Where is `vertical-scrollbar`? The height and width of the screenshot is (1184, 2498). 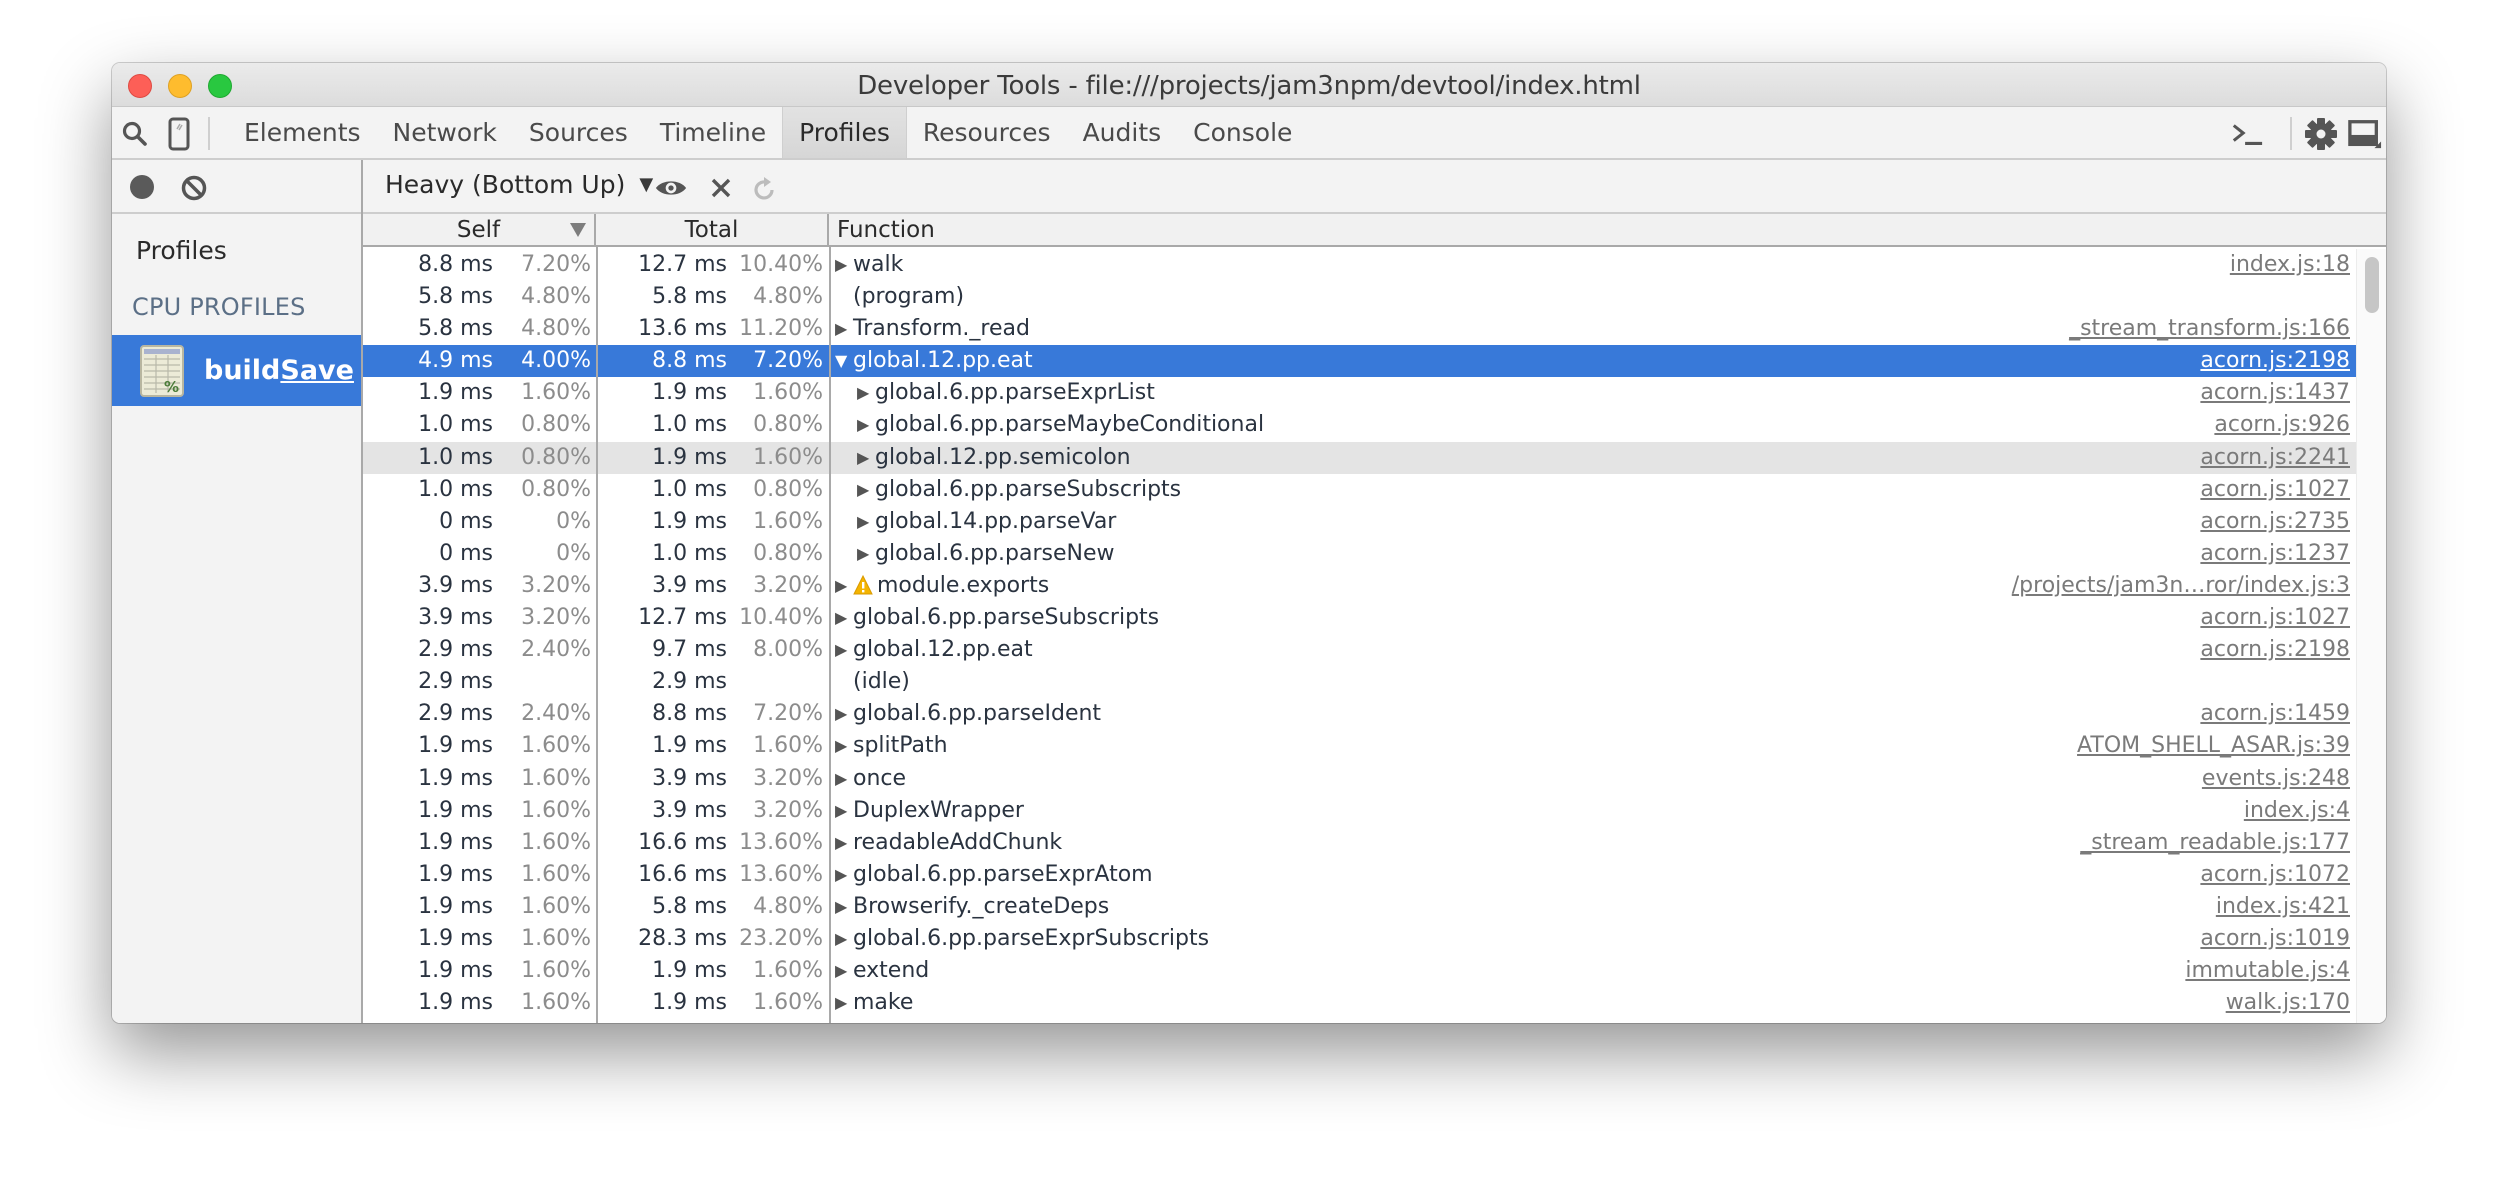
vertical-scrollbar is located at coordinates (2371, 636).